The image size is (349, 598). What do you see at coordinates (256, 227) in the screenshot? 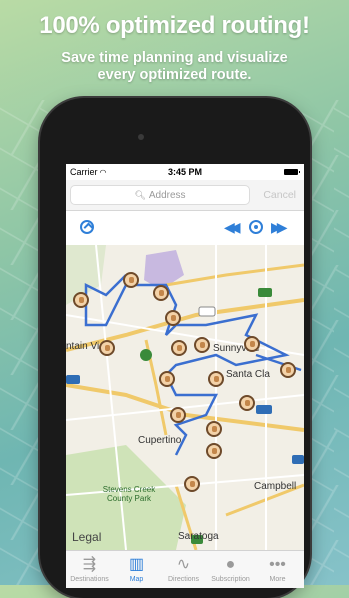
I see `center-route-icon` at bounding box center [256, 227].